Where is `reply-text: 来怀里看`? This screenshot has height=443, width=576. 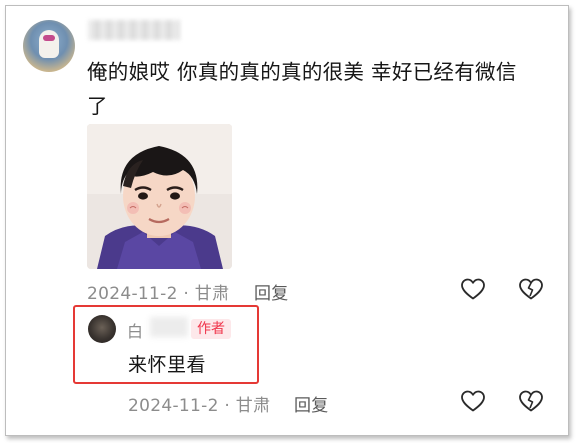
reply-text: 来怀里看 is located at coordinates (167, 365).